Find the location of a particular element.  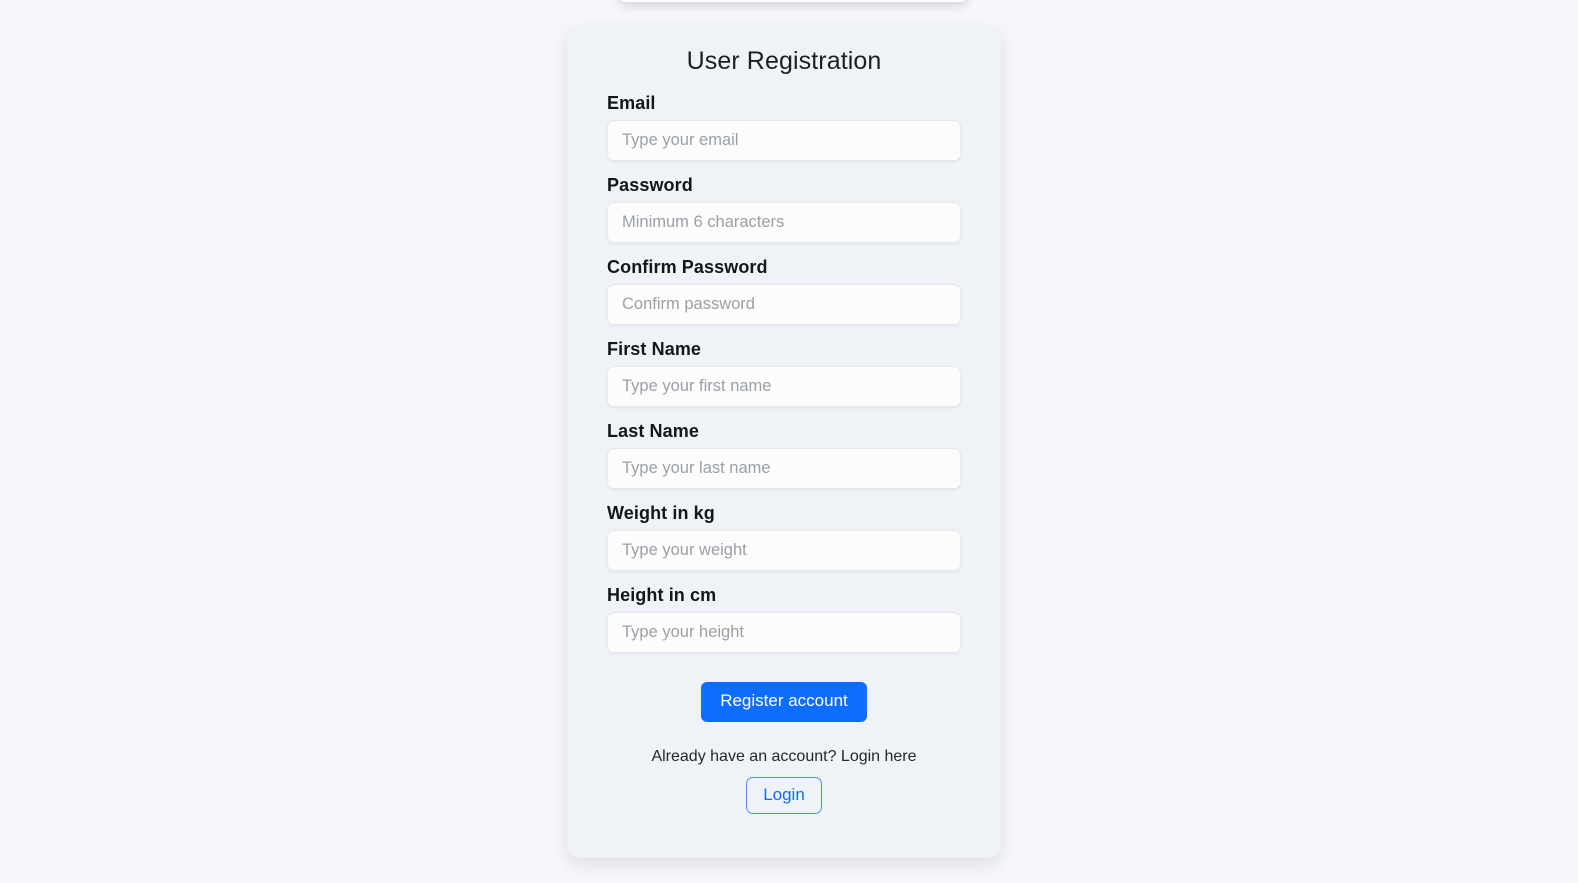

field-height: Height in cm is located at coordinates (784, 619).